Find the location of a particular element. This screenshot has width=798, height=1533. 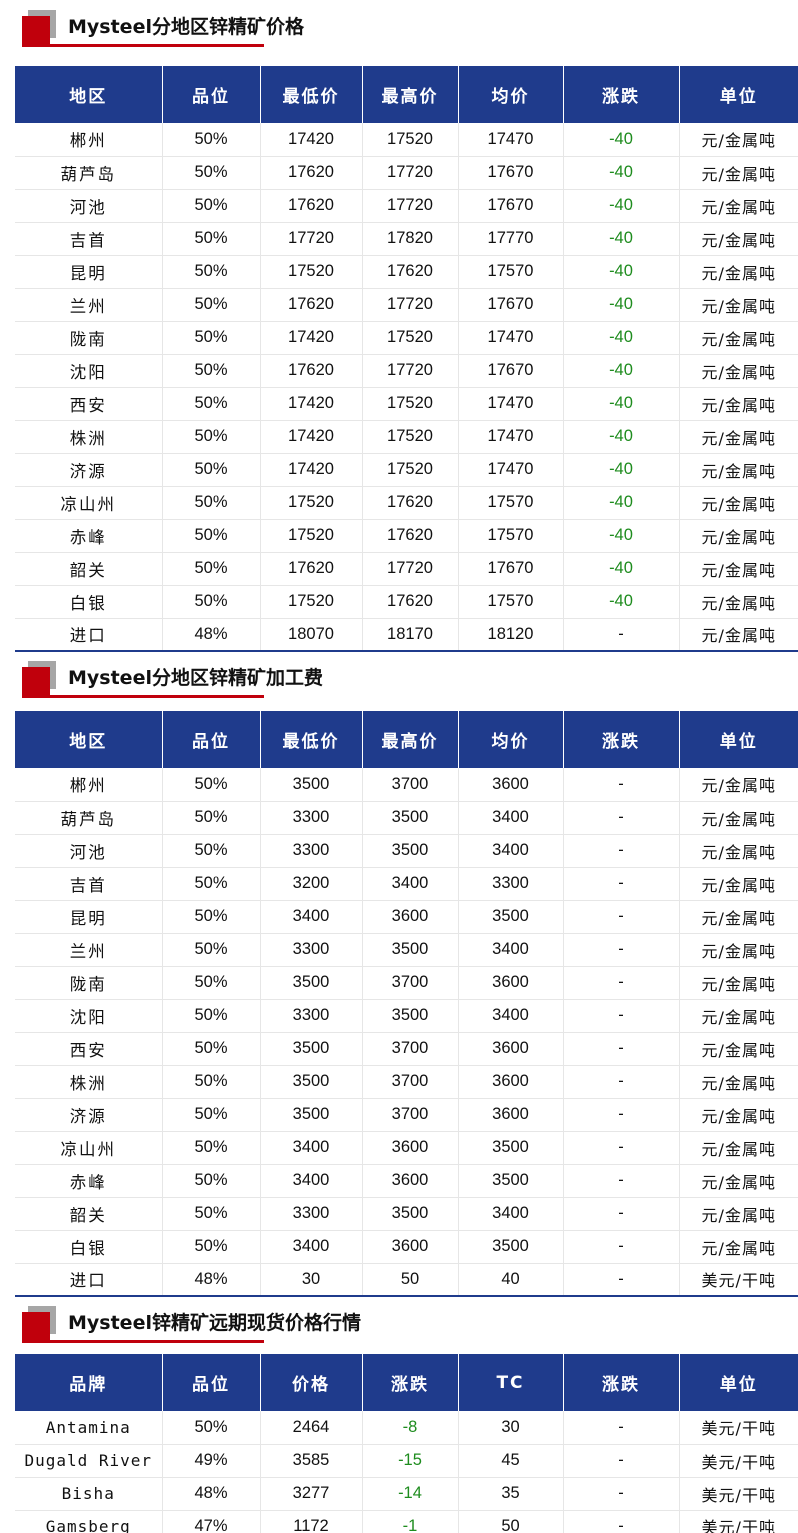

table-row: Bisha 48% 3277 -14 35- 美元/干吨 is located at coordinates (406, 1494).